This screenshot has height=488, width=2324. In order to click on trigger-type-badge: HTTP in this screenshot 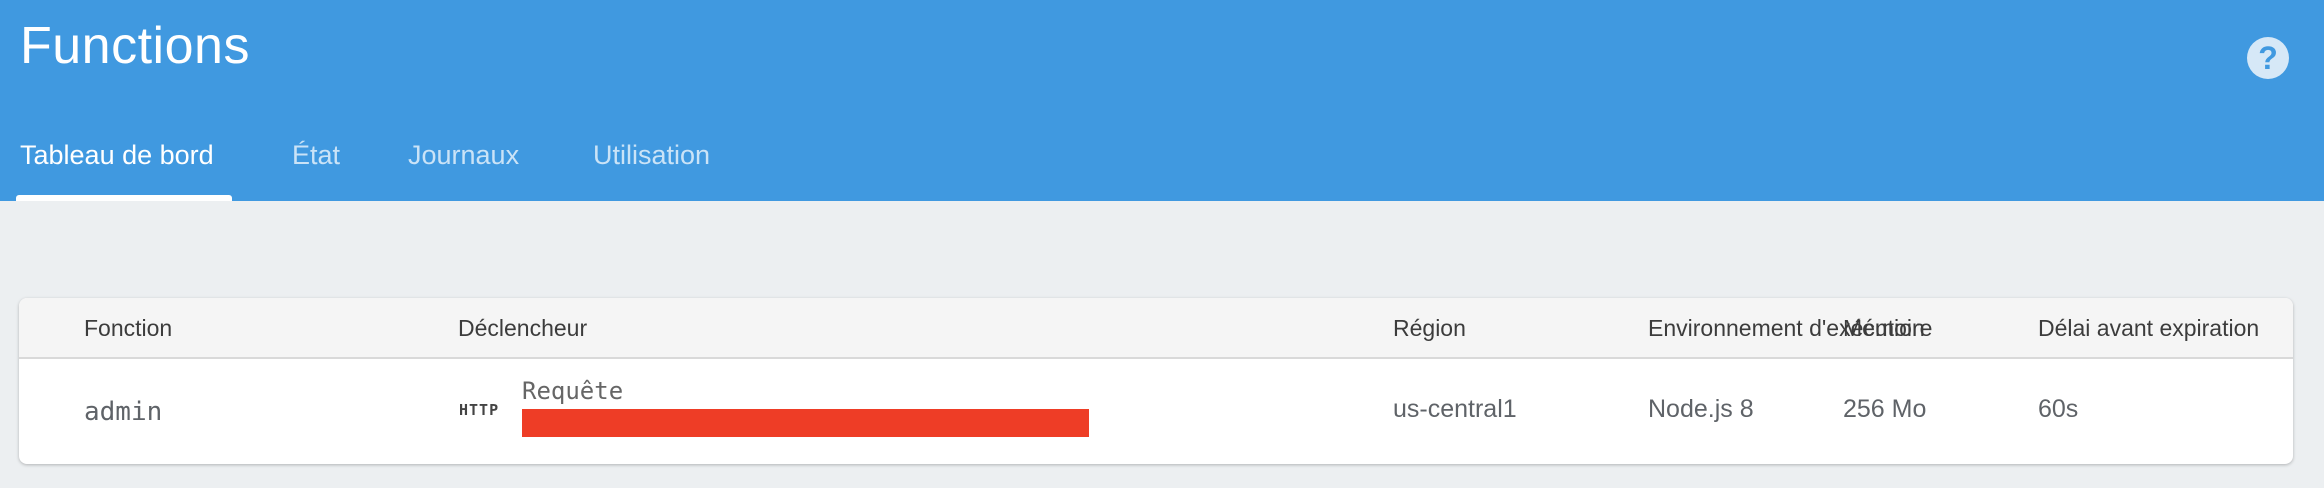, I will do `click(479, 410)`.